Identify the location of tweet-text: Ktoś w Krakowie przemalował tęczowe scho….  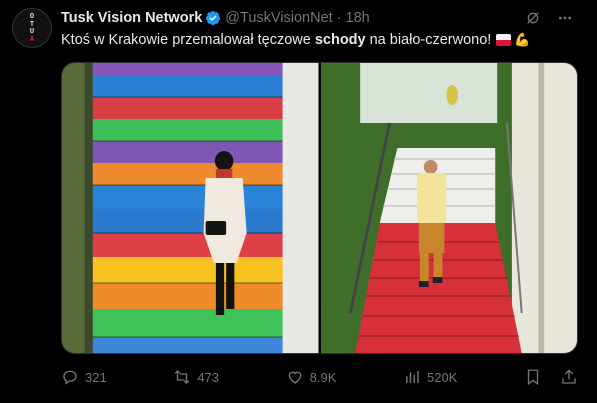
(296, 40).